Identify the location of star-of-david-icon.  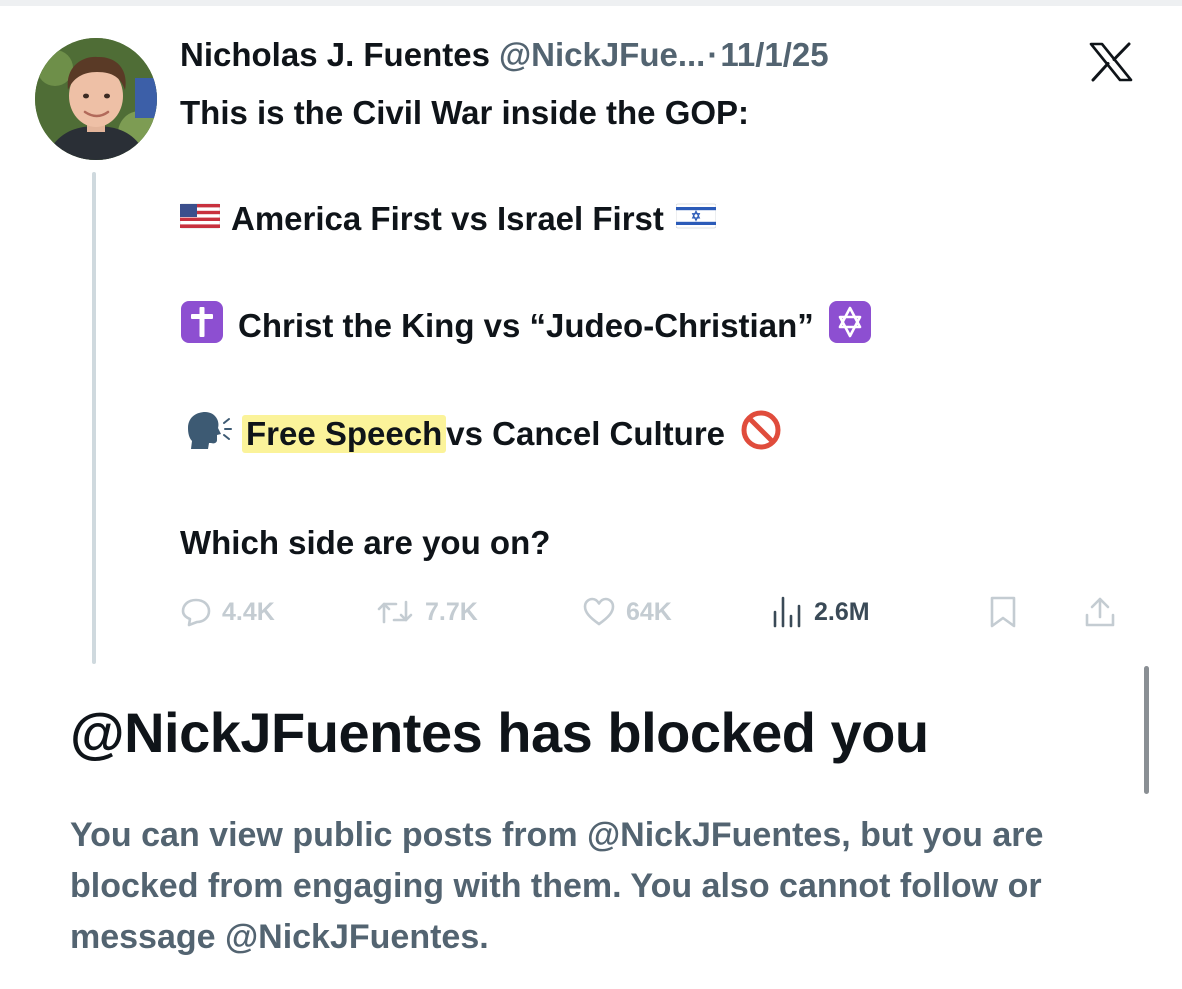
(850, 326).